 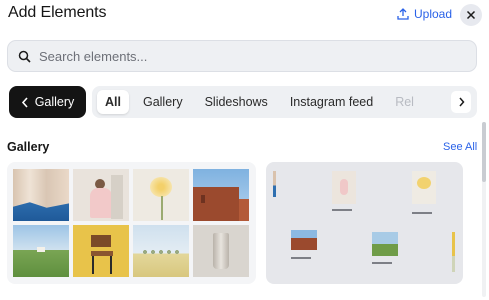 I want to click on chip-instagram-feed: Instagram feed, so click(x=331, y=102).